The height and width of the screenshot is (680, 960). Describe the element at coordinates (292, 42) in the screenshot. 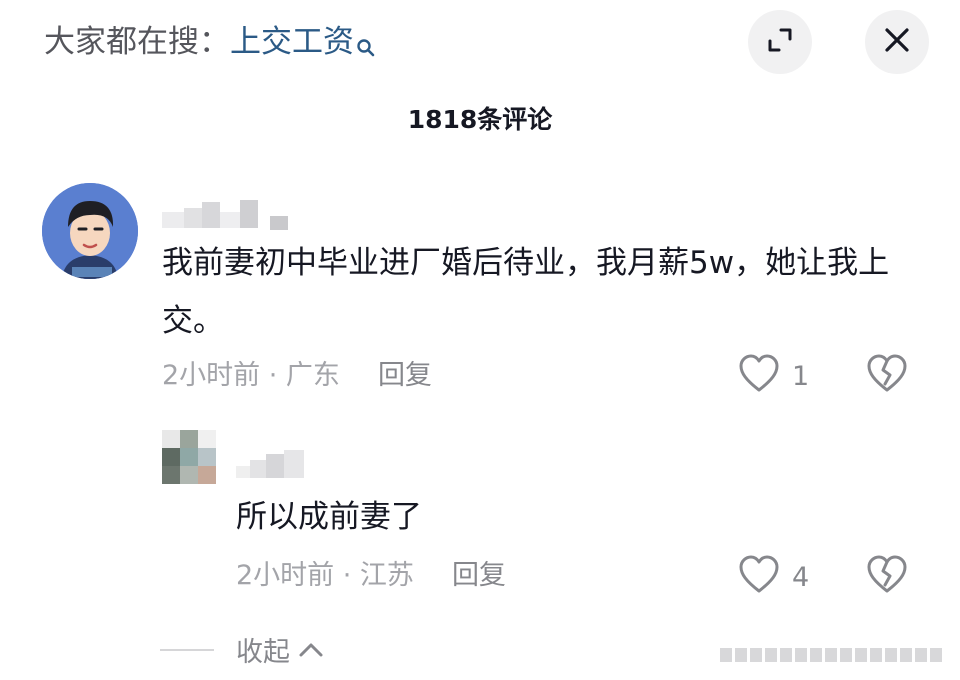

I see `search-suggestion-keyword: 上交工资` at that location.